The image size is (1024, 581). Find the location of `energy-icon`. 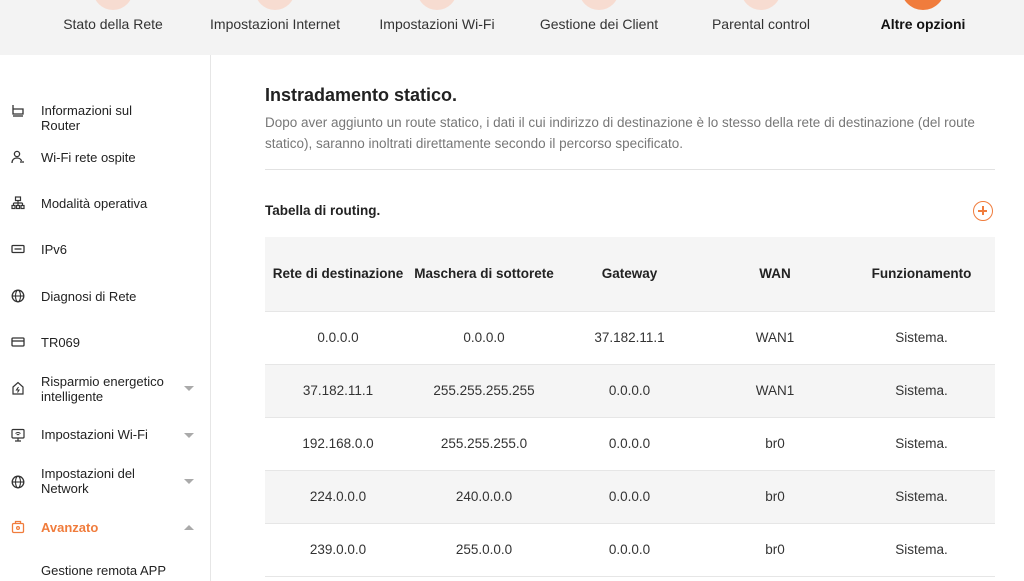

energy-icon is located at coordinates (18, 388).